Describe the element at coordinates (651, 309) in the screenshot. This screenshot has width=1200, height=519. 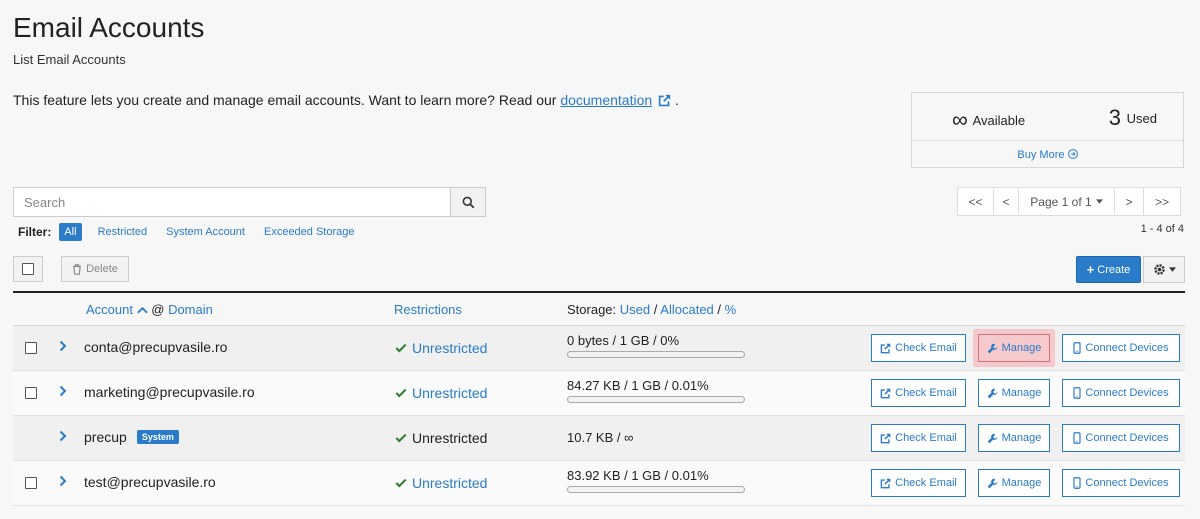
I see `storage-column-header: Storage: Used / Allocated / %` at that location.